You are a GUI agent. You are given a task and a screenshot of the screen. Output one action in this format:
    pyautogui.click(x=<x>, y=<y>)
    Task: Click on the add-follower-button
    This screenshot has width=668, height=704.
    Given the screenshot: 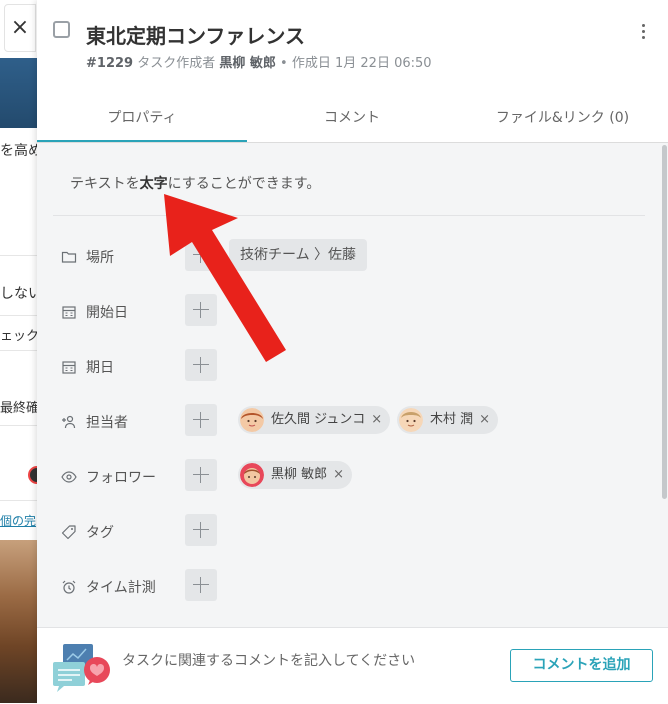 What is the action you would take?
    pyautogui.click(x=201, y=475)
    